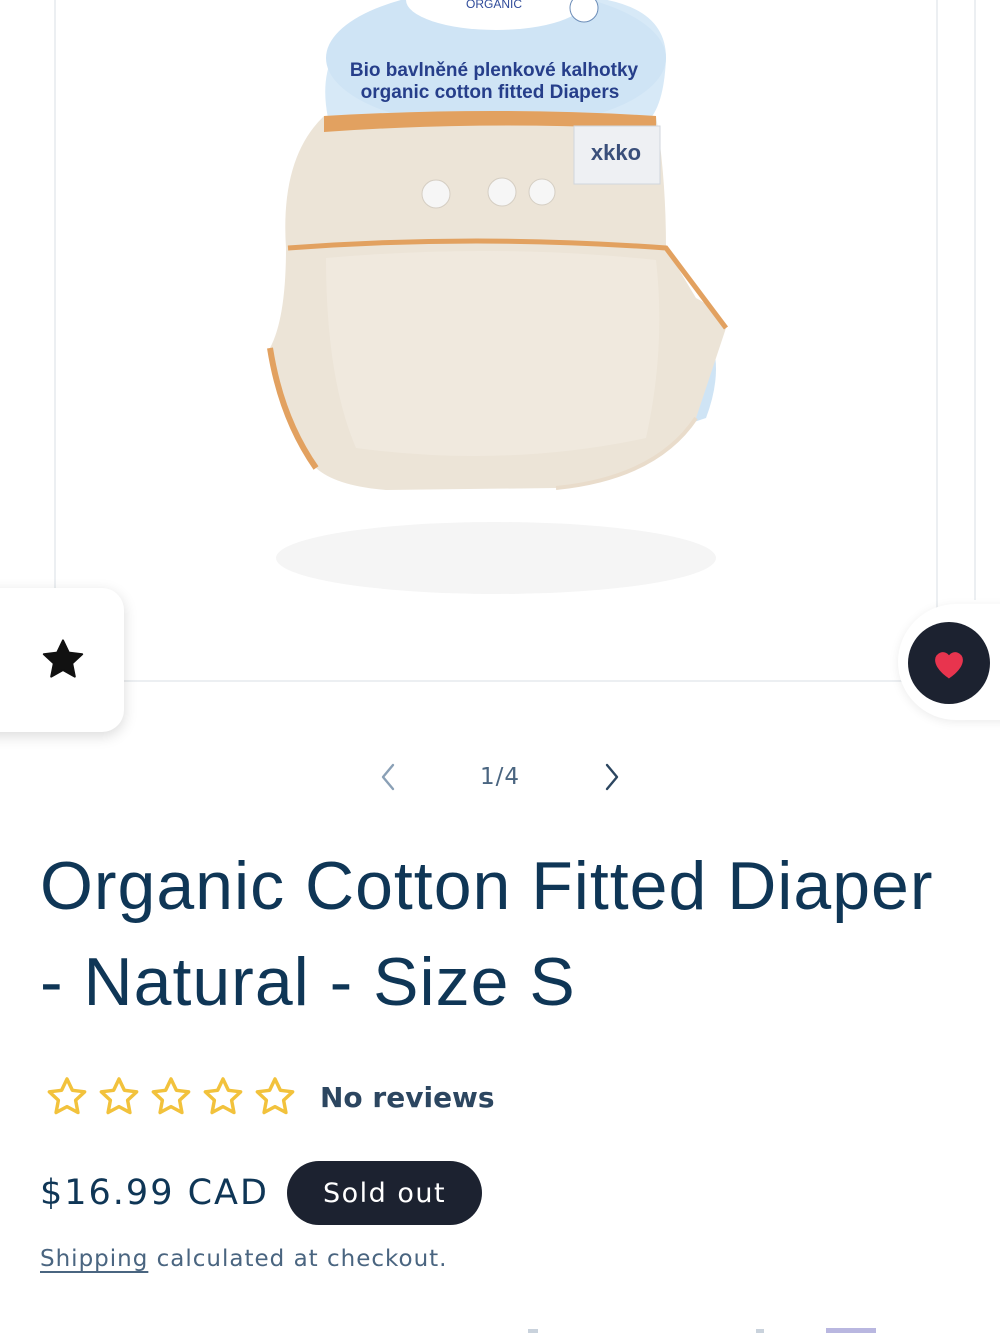 The width and height of the screenshot is (1000, 1333). I want to click on shipping-note: Shipping calculated at checkout., so click(244, 1259).